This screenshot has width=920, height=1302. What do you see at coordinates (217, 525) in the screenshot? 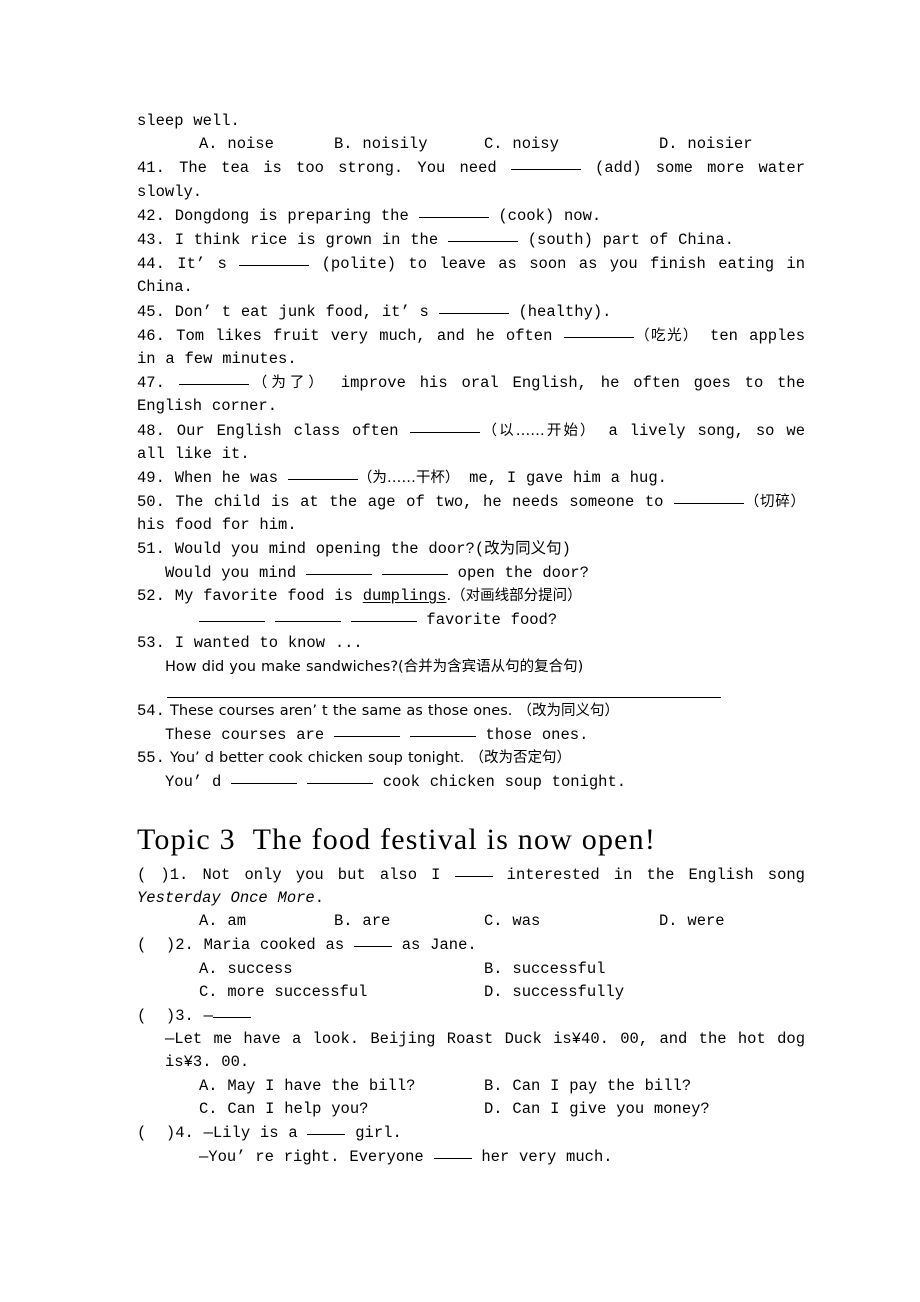
I see `item-text-post: his food for him.` at bounding box center [217, 525].